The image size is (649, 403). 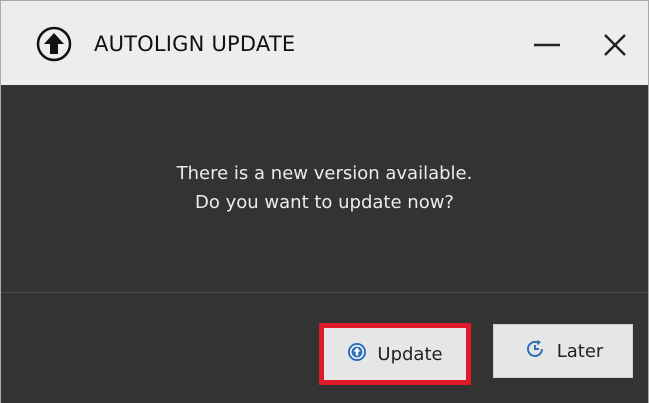 I want to click on message-line-2: Do you want to update now?, so click(x=324, y=202).